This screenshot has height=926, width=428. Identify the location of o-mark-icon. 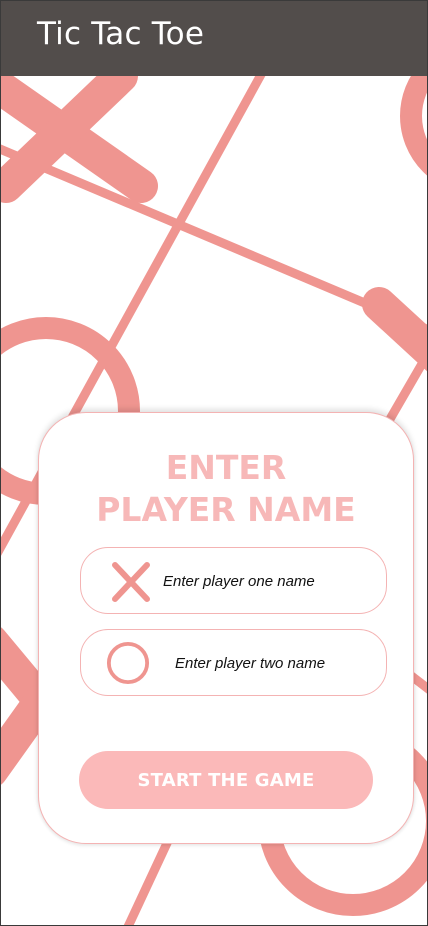
(128, 663).